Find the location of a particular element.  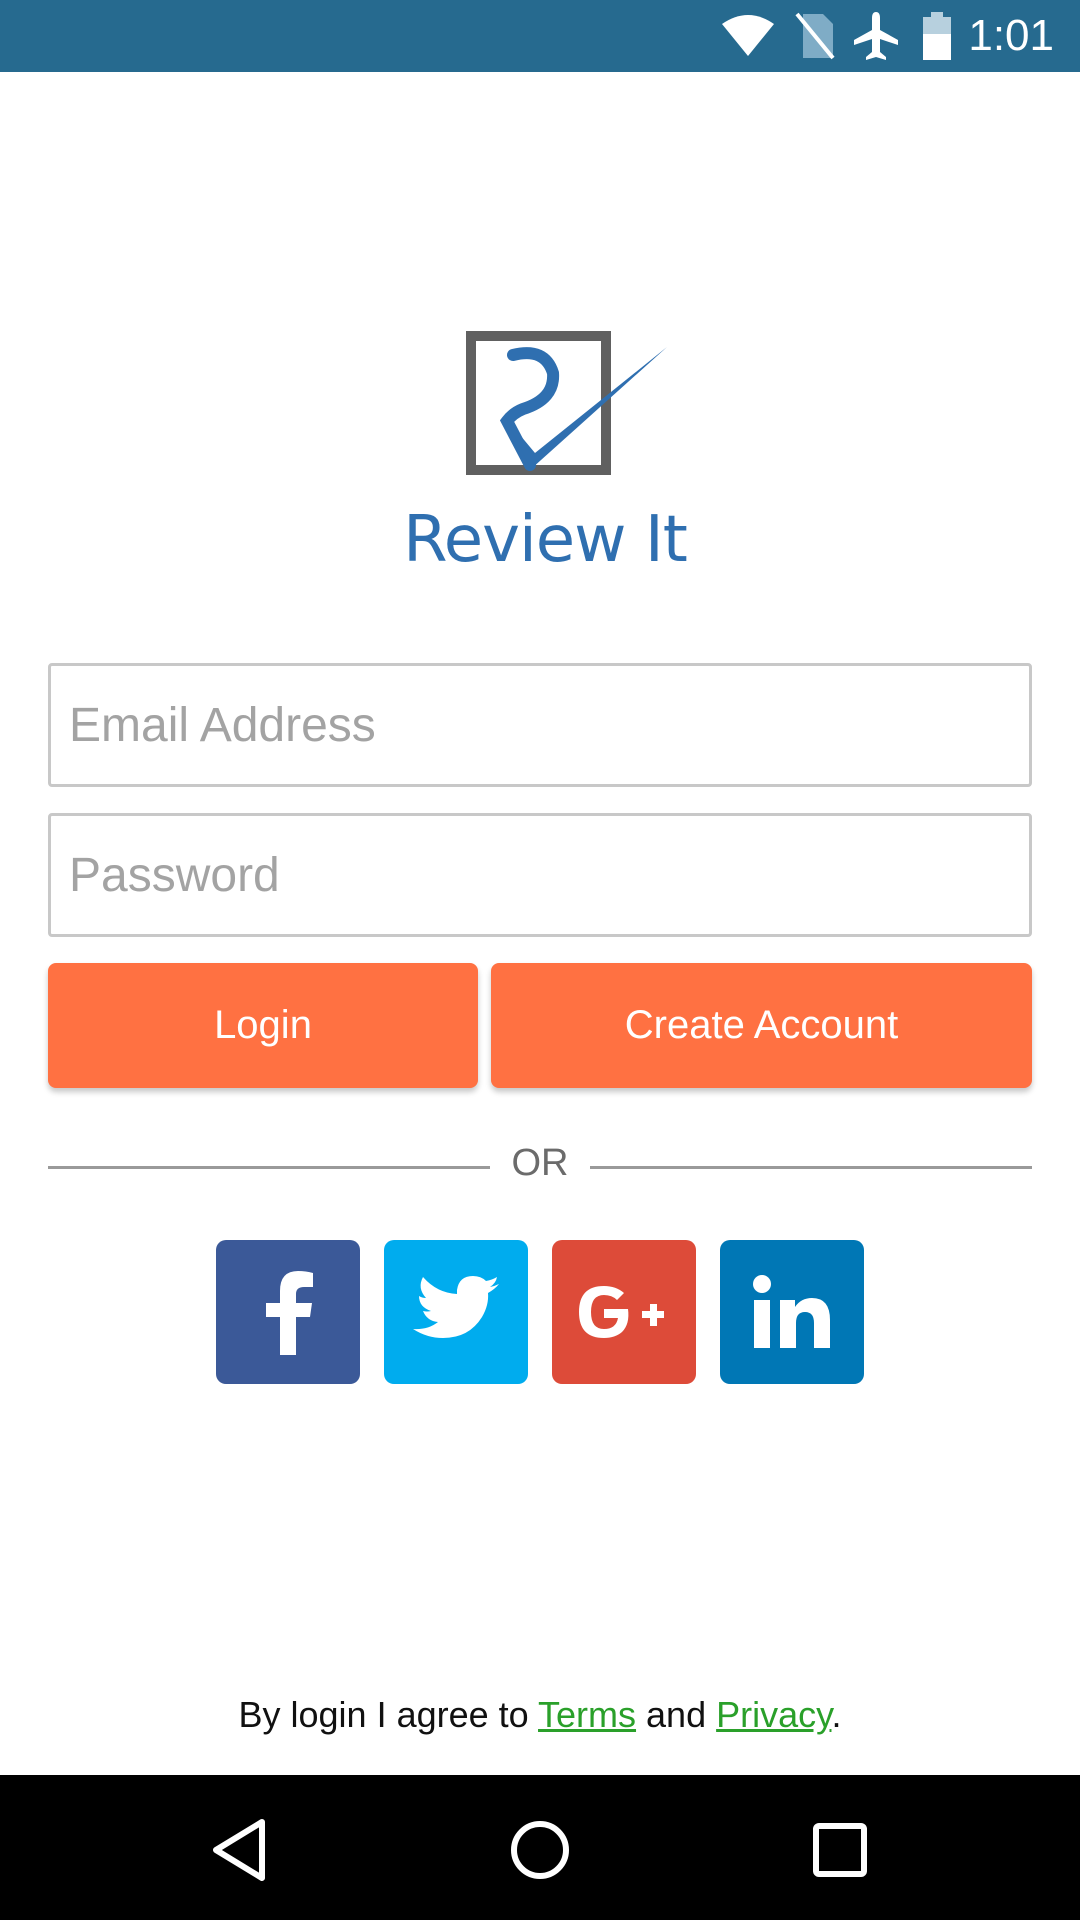

terms-prefix: By login I agree to is located at coordinates (388, 1714).